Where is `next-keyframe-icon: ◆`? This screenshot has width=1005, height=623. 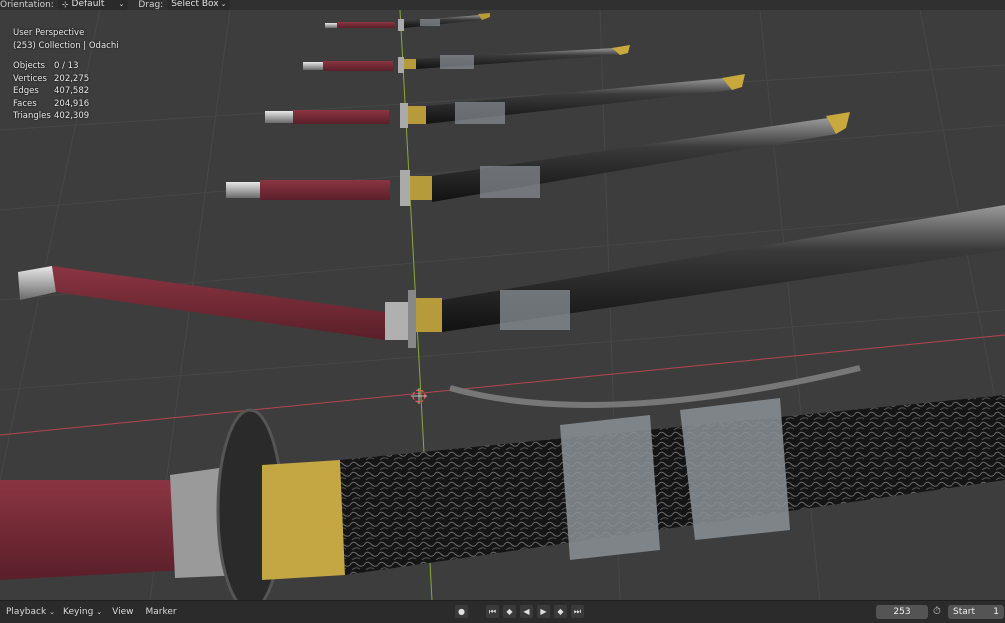 next-keyframe-icon: ◆ is located at coordinates (560, 611).